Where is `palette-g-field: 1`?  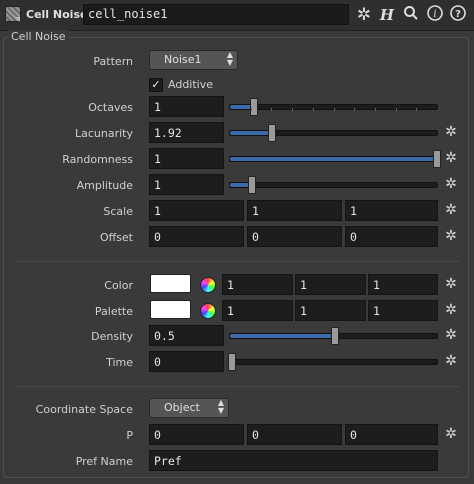
palette-g-field: 1 is located at coordinates (330, 310).